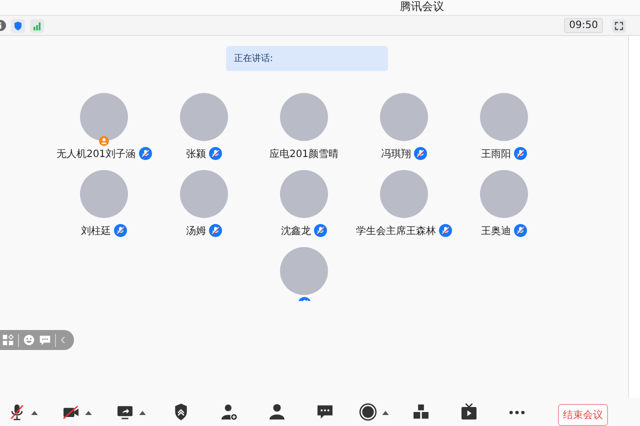  What do you see at coordinates (8, 340) in the screenshot?
I see `layout-icon` at bounding box center [8, 340].